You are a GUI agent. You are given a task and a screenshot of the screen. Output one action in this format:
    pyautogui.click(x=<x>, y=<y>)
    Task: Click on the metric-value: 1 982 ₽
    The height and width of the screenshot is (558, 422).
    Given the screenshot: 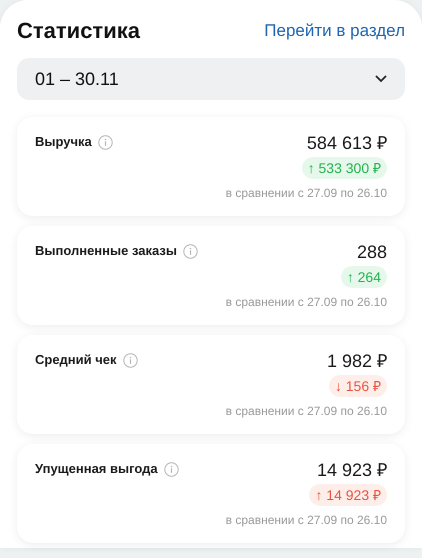 What is the action you would take?
    pyautogui.click(x=356, y=361)
    